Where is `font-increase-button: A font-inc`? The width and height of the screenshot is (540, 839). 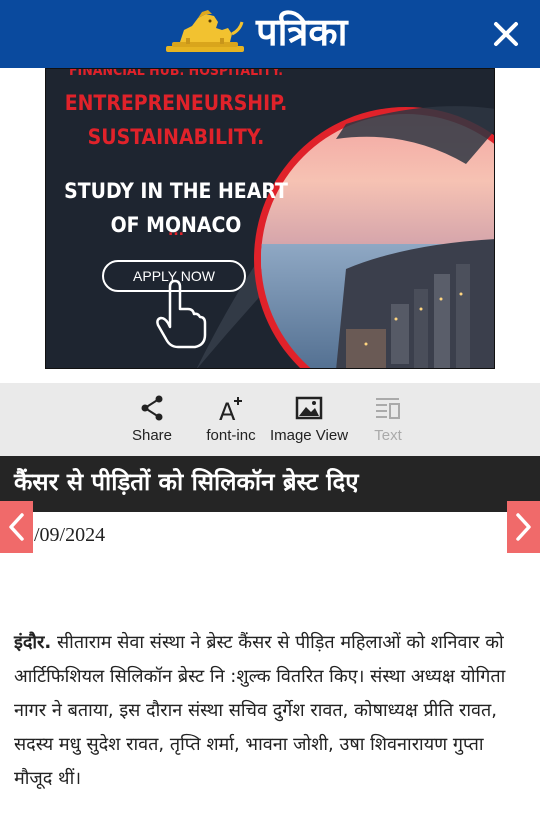
font-increase-button: A font-inc is located at coordinates (231, 421).